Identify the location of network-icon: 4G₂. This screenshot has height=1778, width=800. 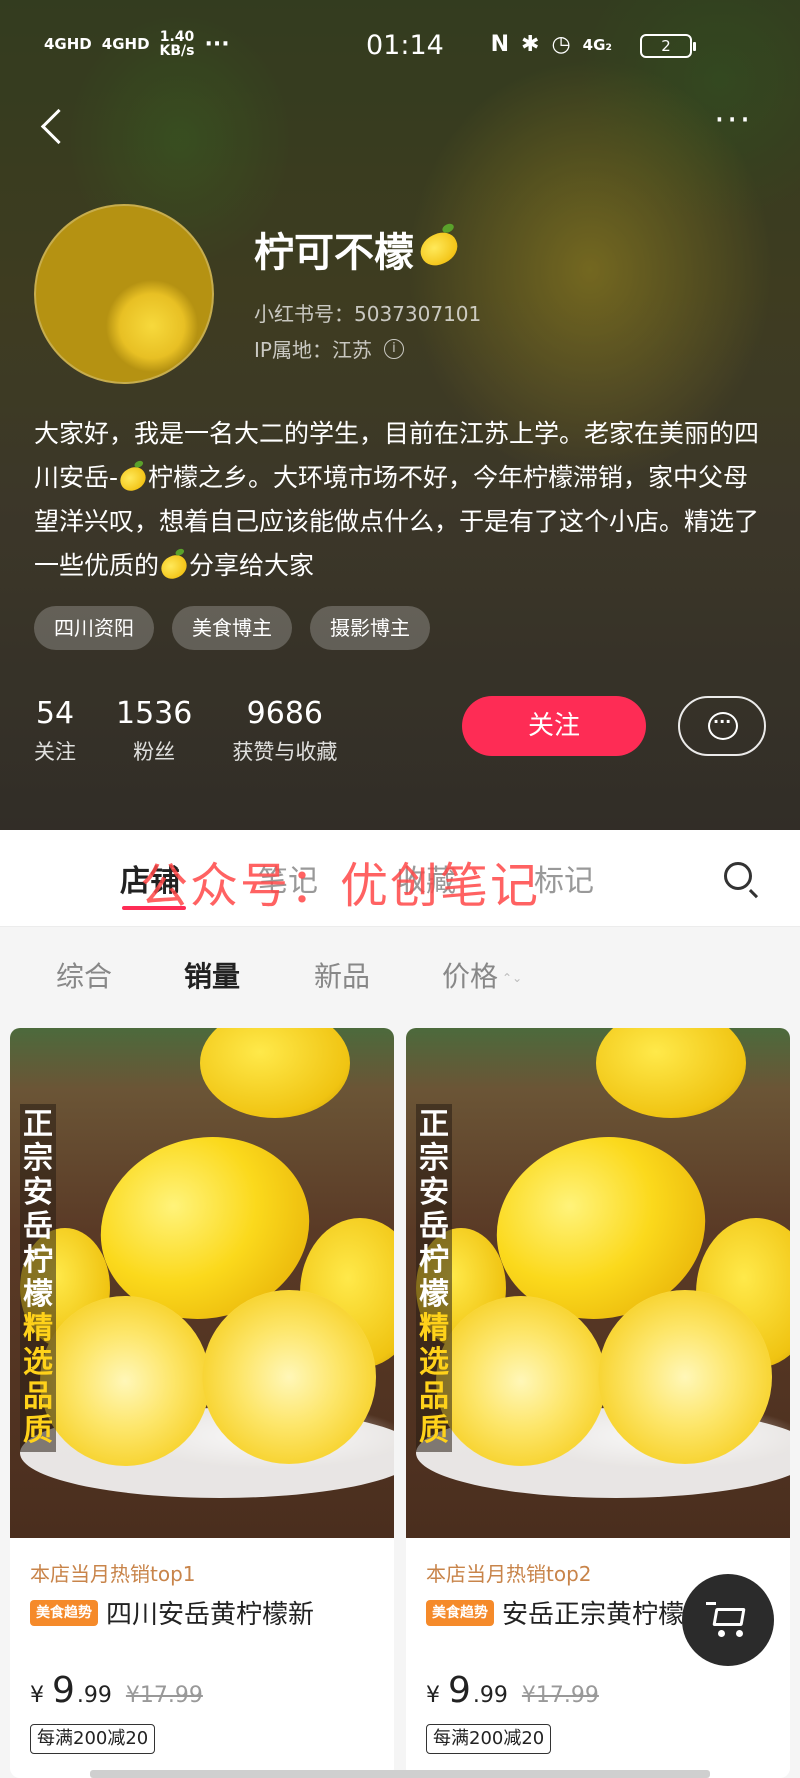
(597, 44).